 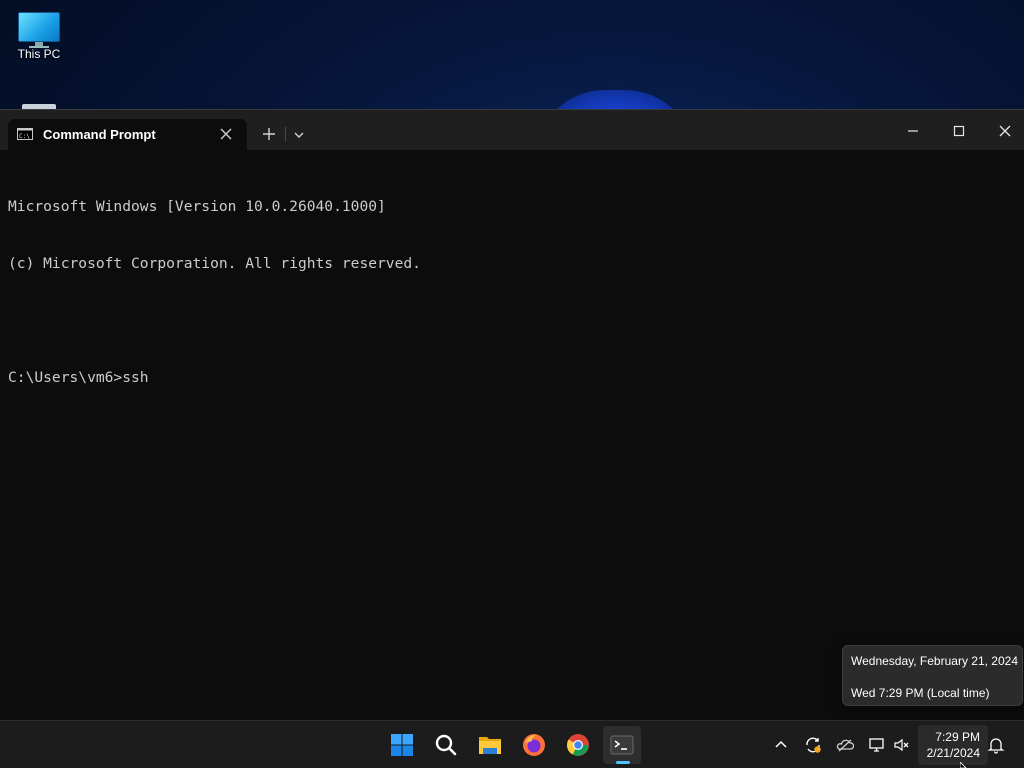 I want to click on tab-command-prompt: C:\ Command Prompt, so click(x=127, y=134).